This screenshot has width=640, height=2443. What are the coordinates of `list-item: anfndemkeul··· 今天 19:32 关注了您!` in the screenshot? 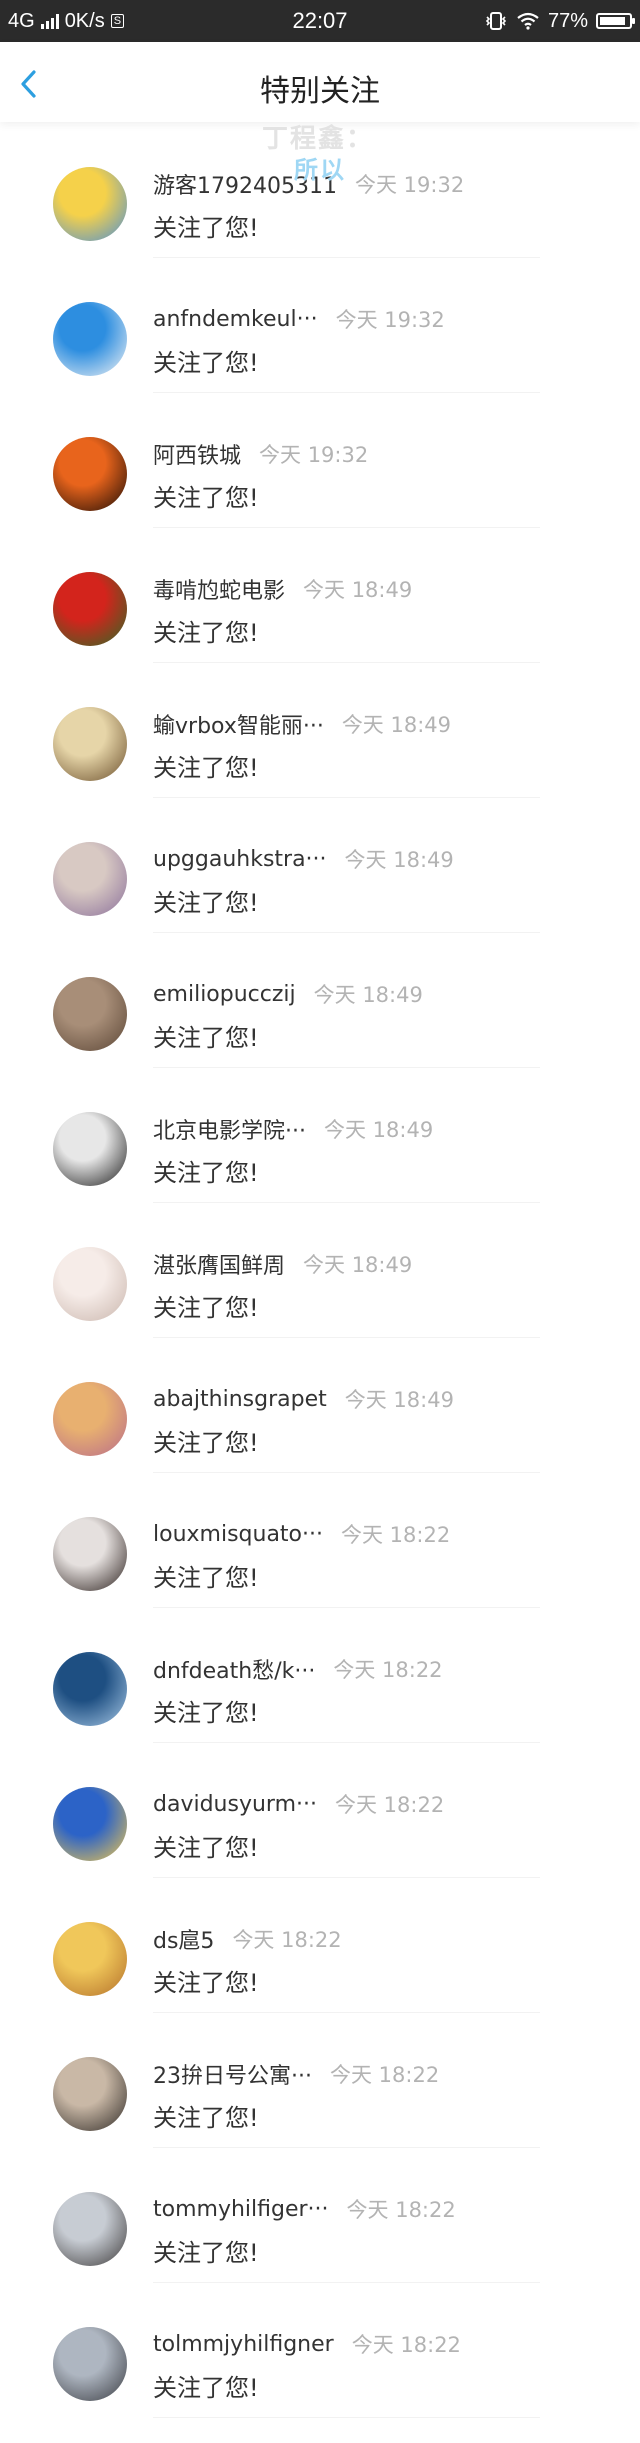 It's located at (320, 325).